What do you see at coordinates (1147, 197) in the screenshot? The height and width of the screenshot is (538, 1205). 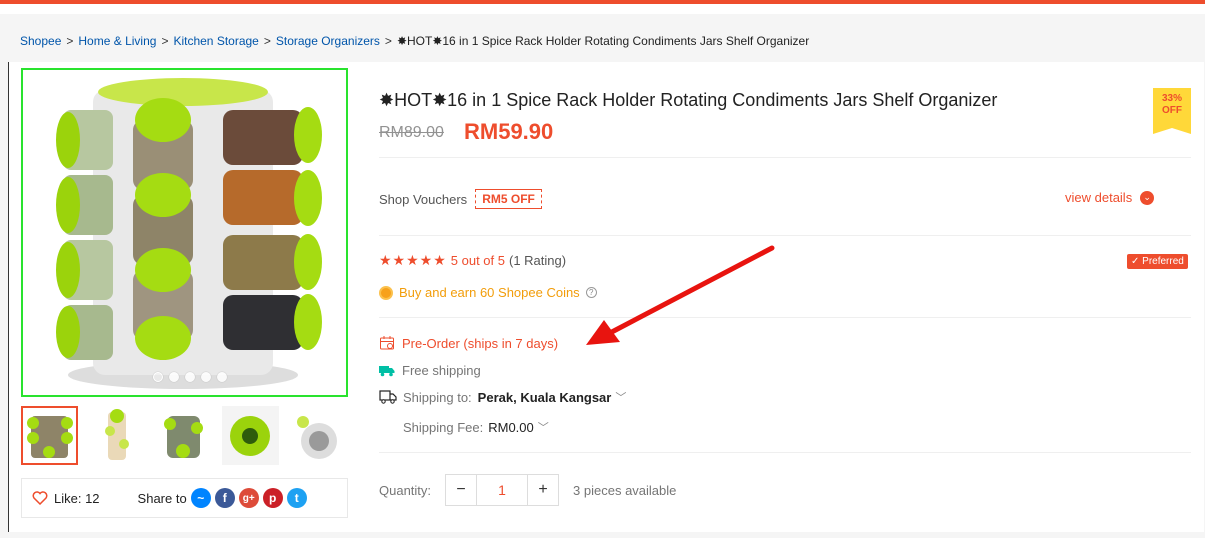 I see `chevron-down-icon: ⌄` at bounding box center [1147, 197].